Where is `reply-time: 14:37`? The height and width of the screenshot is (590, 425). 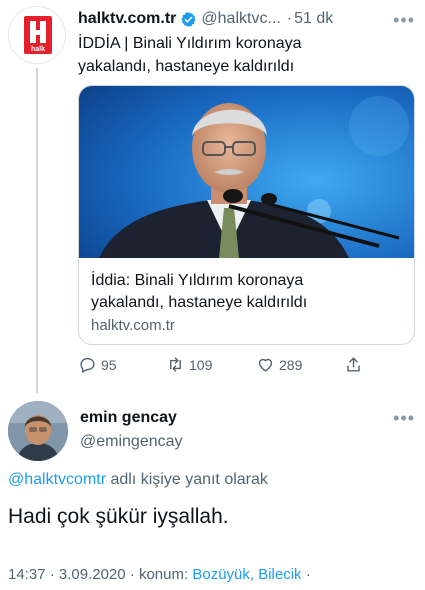
reply-time: 14:37 is located at coordinates (27, 574).